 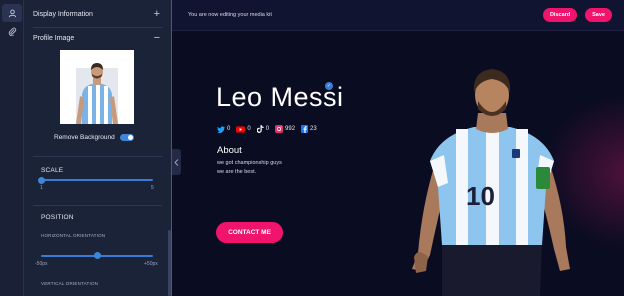 I want to click on youtube-stat: 0, so click(x=243, y=129).